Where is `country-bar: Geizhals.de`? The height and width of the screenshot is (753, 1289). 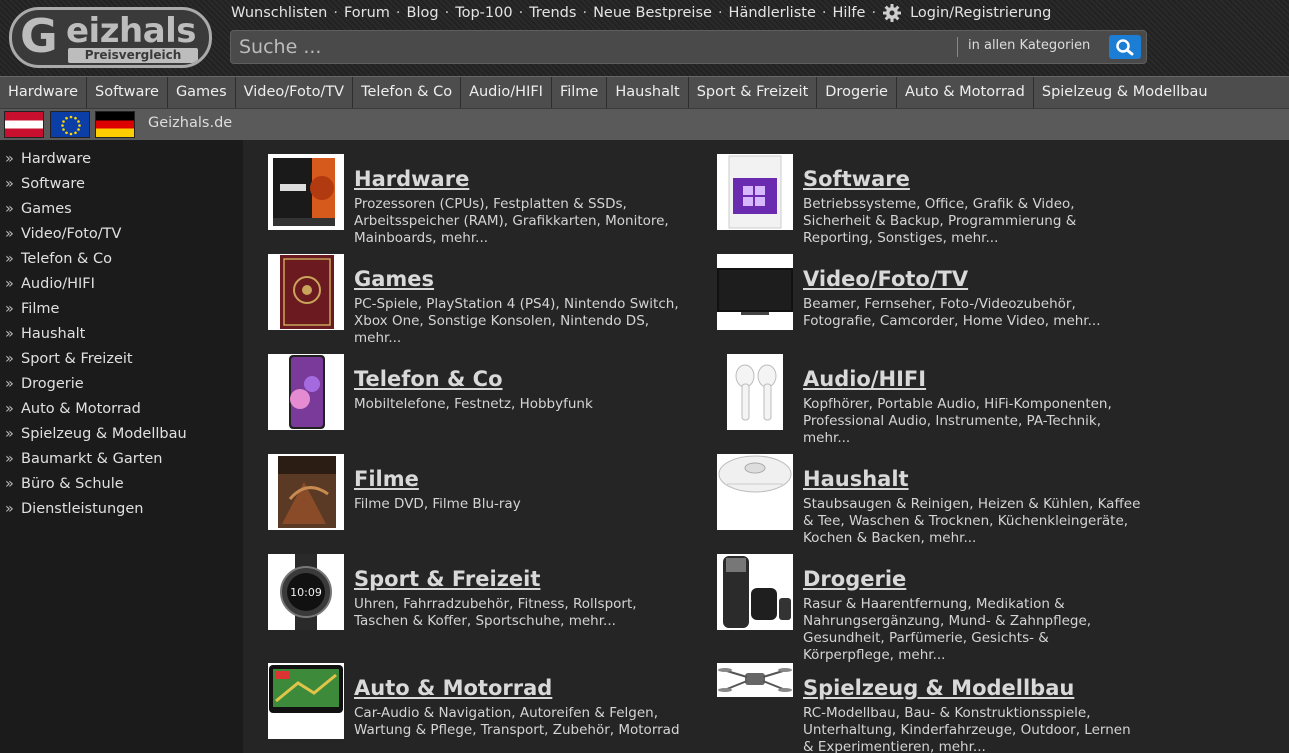 country-bar: Geizhals.de is located at coordinates (644, 124).